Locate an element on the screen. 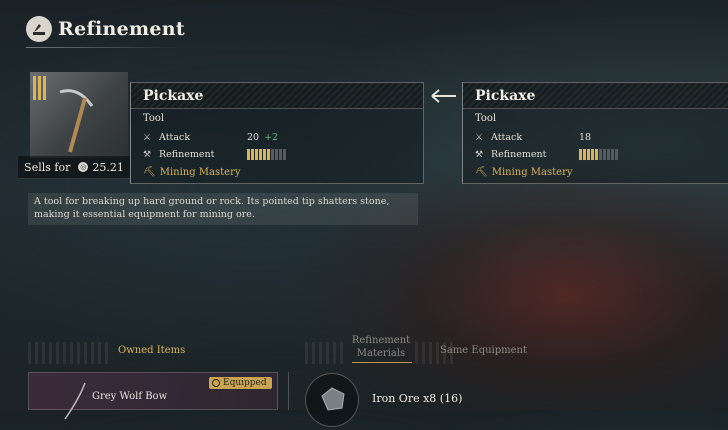  header-divider is located at coordinates (105, 47).